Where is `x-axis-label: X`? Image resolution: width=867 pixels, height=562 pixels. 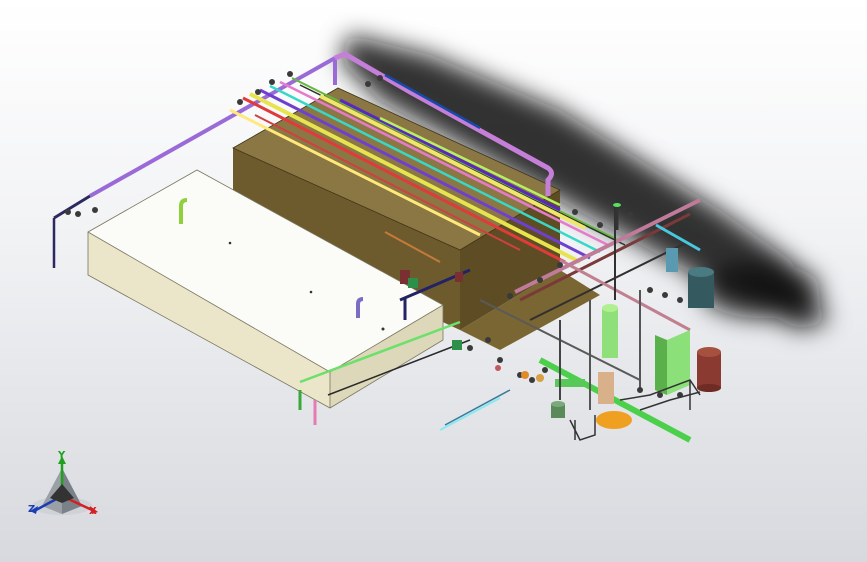 x-axis-label: X is located at coordinates (93, 511).